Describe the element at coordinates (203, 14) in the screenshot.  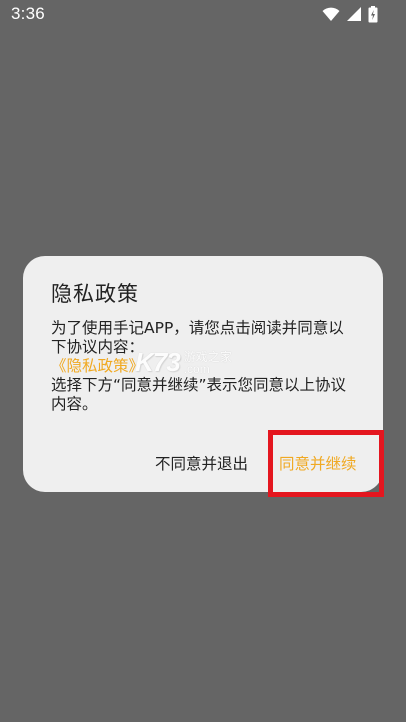
I see `status-bar: 3:36` at that location.